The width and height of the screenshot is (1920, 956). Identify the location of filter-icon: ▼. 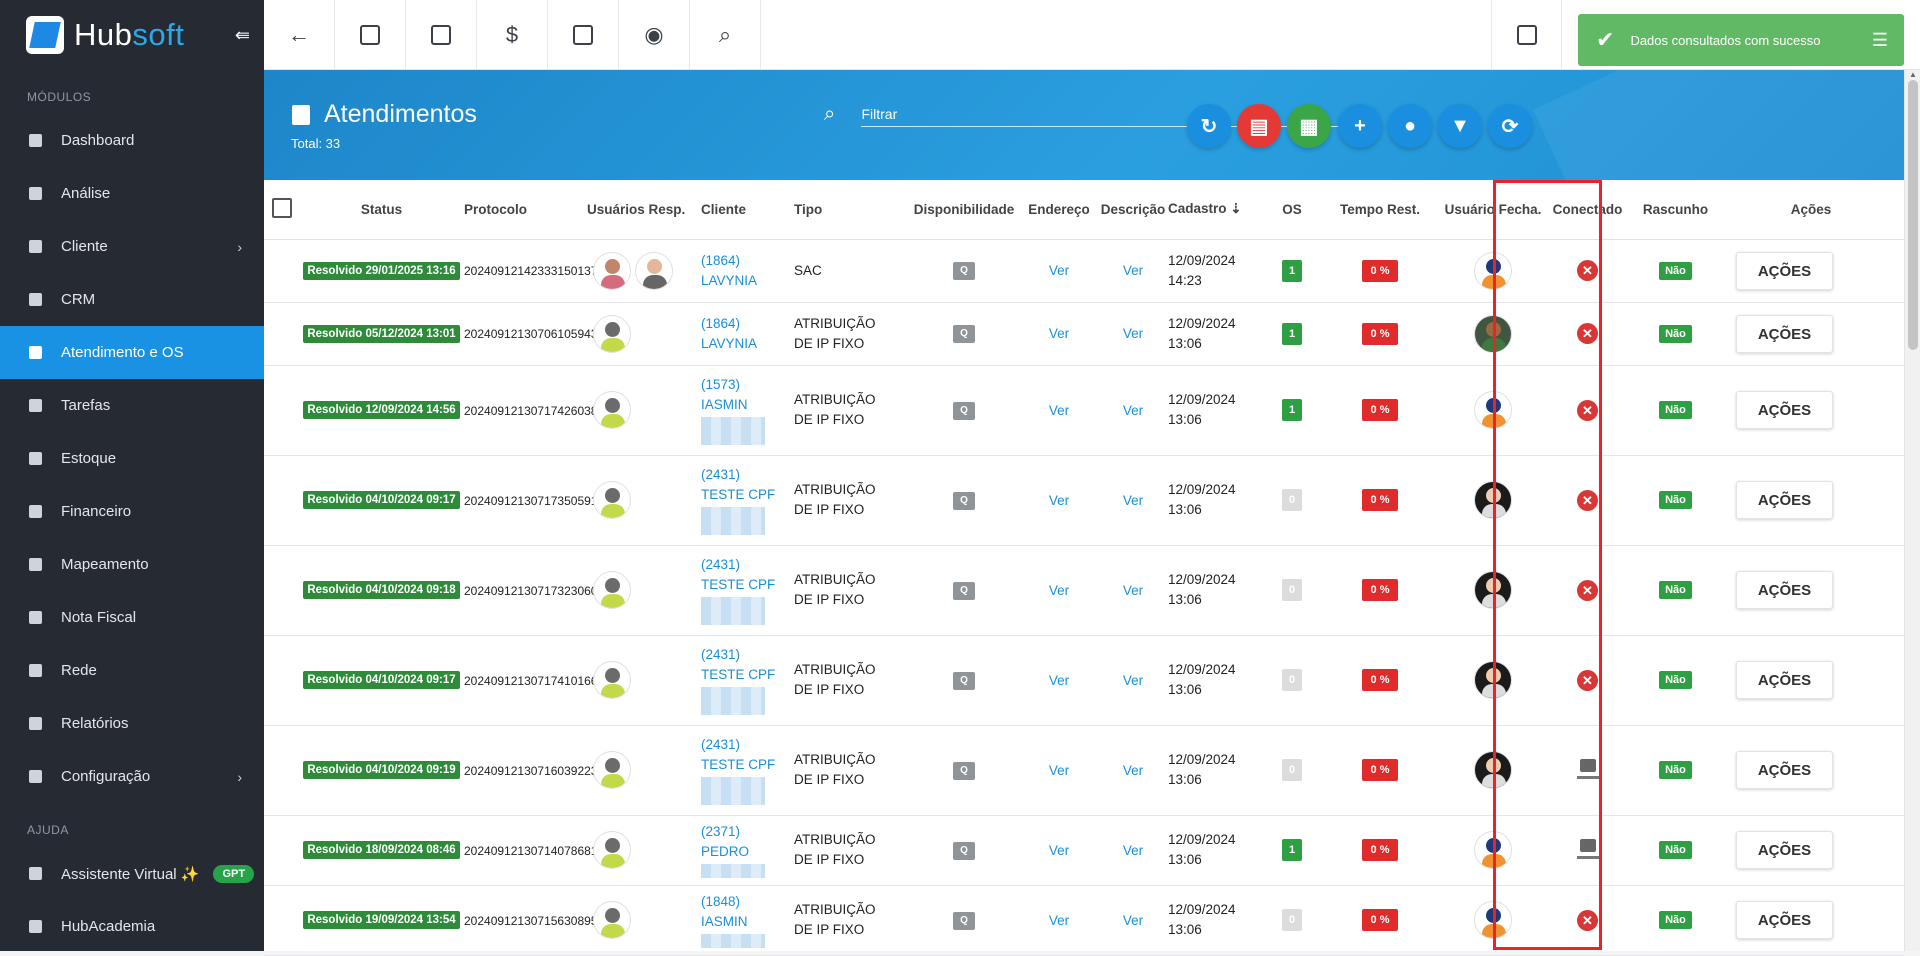
(1460, 126).